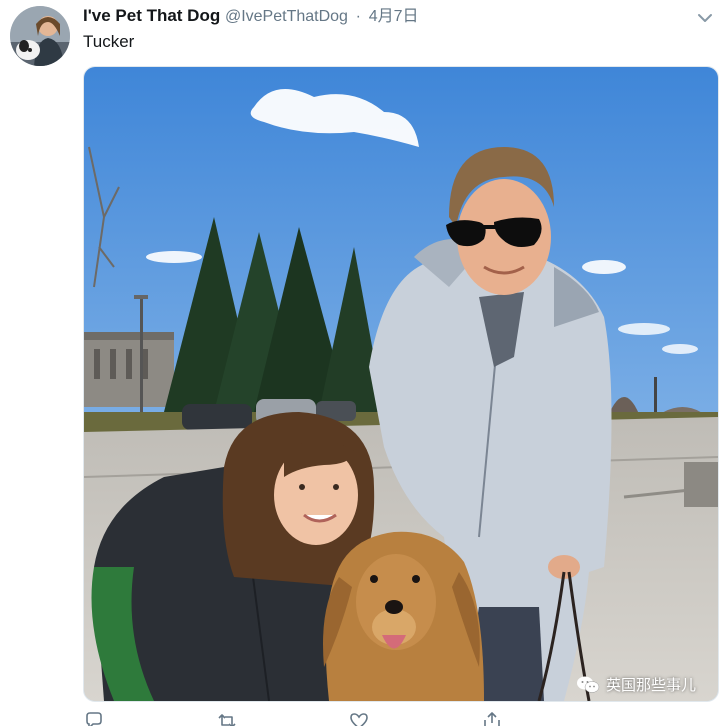 The image size is (727, 726). What do you see at coordinates (227, 718) in the screenshot?
I see `retweet-icon` at bounding box center [227, 718].